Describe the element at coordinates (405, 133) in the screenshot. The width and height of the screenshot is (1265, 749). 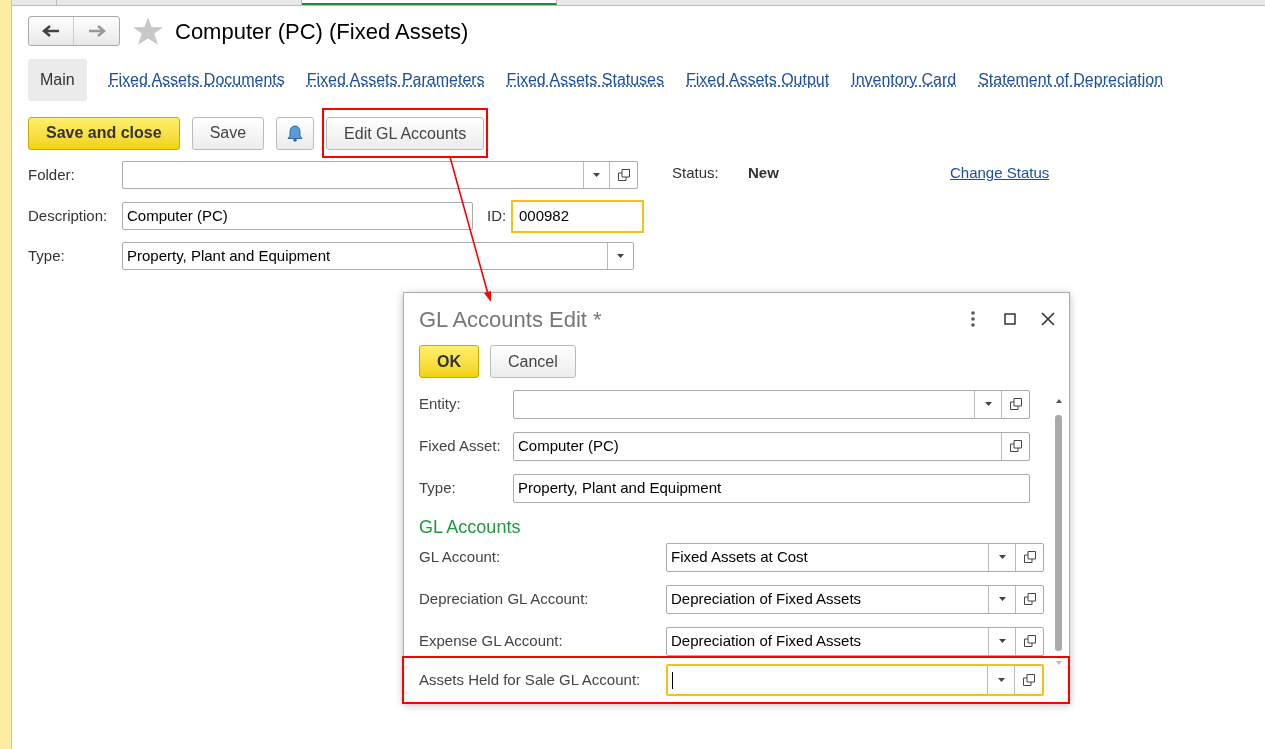
I see `toolbar-button: Edit GL Accounts` at that location.